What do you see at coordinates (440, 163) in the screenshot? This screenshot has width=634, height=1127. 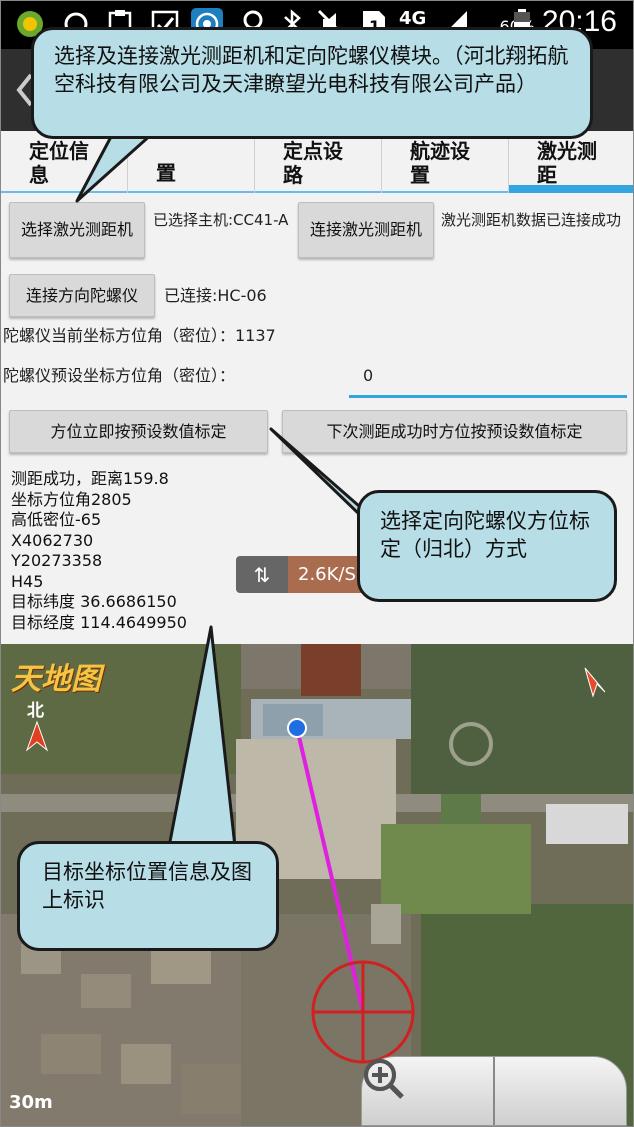 I see `tab-label: 航迹设置` at bounding box center [440, 163].